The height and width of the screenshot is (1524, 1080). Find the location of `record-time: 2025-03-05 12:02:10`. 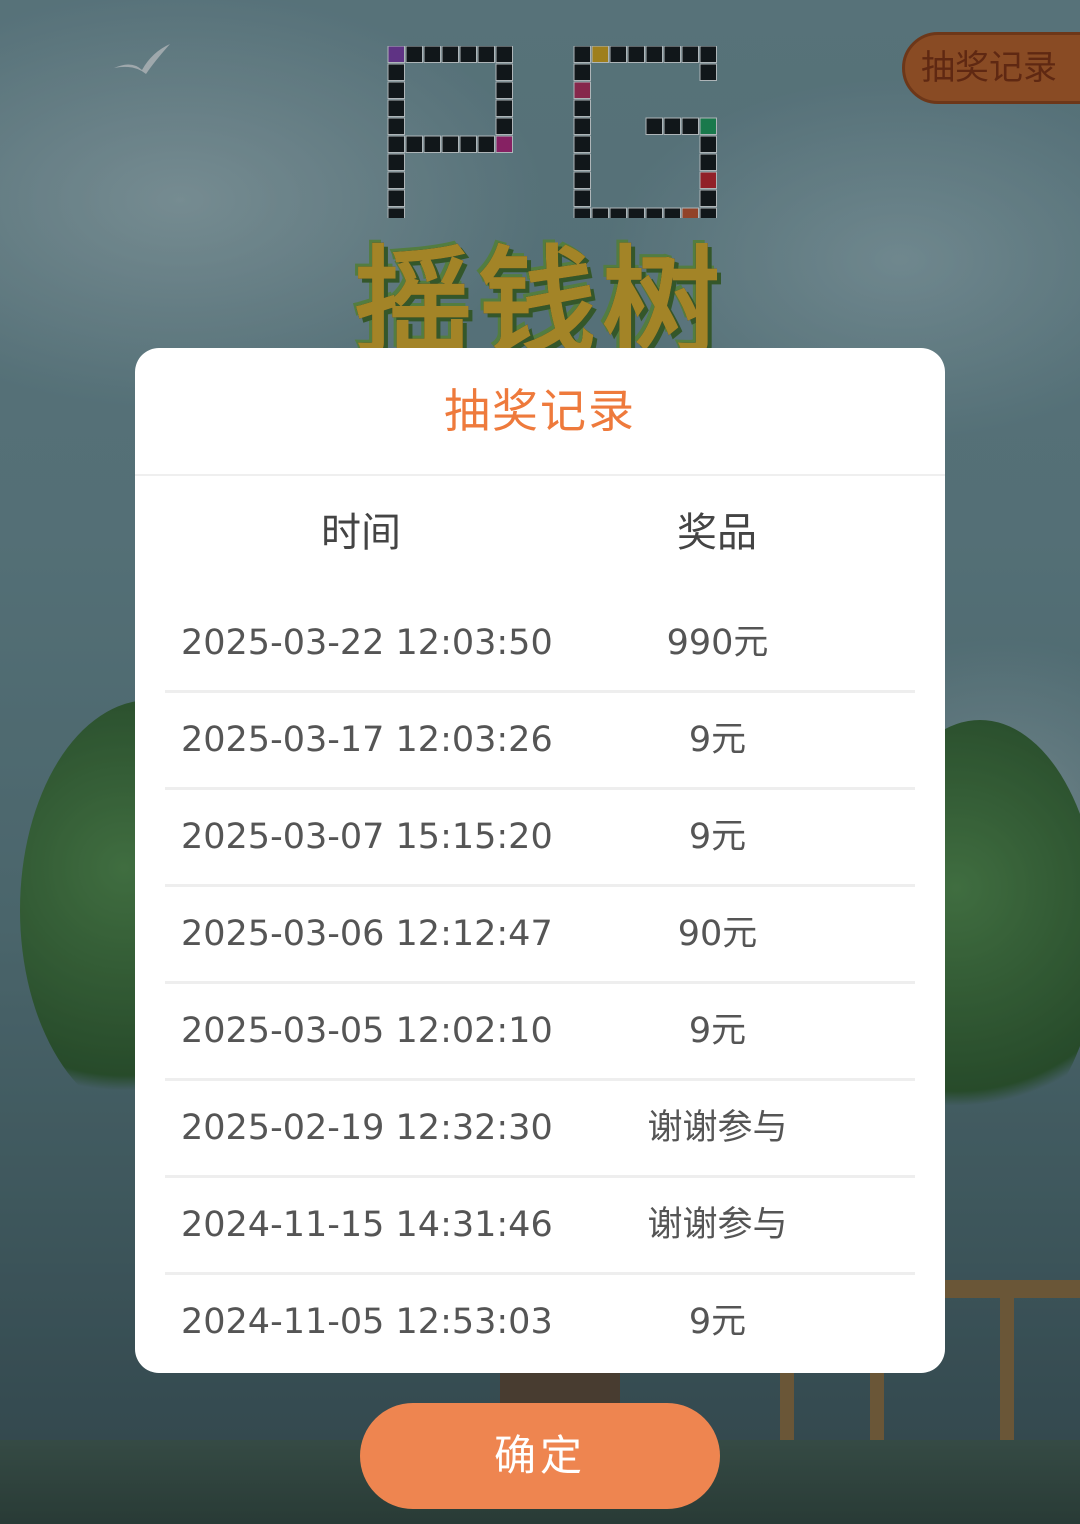

record-time: 2025-03-05 12:02:10 is located at coordinates (367, 1031).